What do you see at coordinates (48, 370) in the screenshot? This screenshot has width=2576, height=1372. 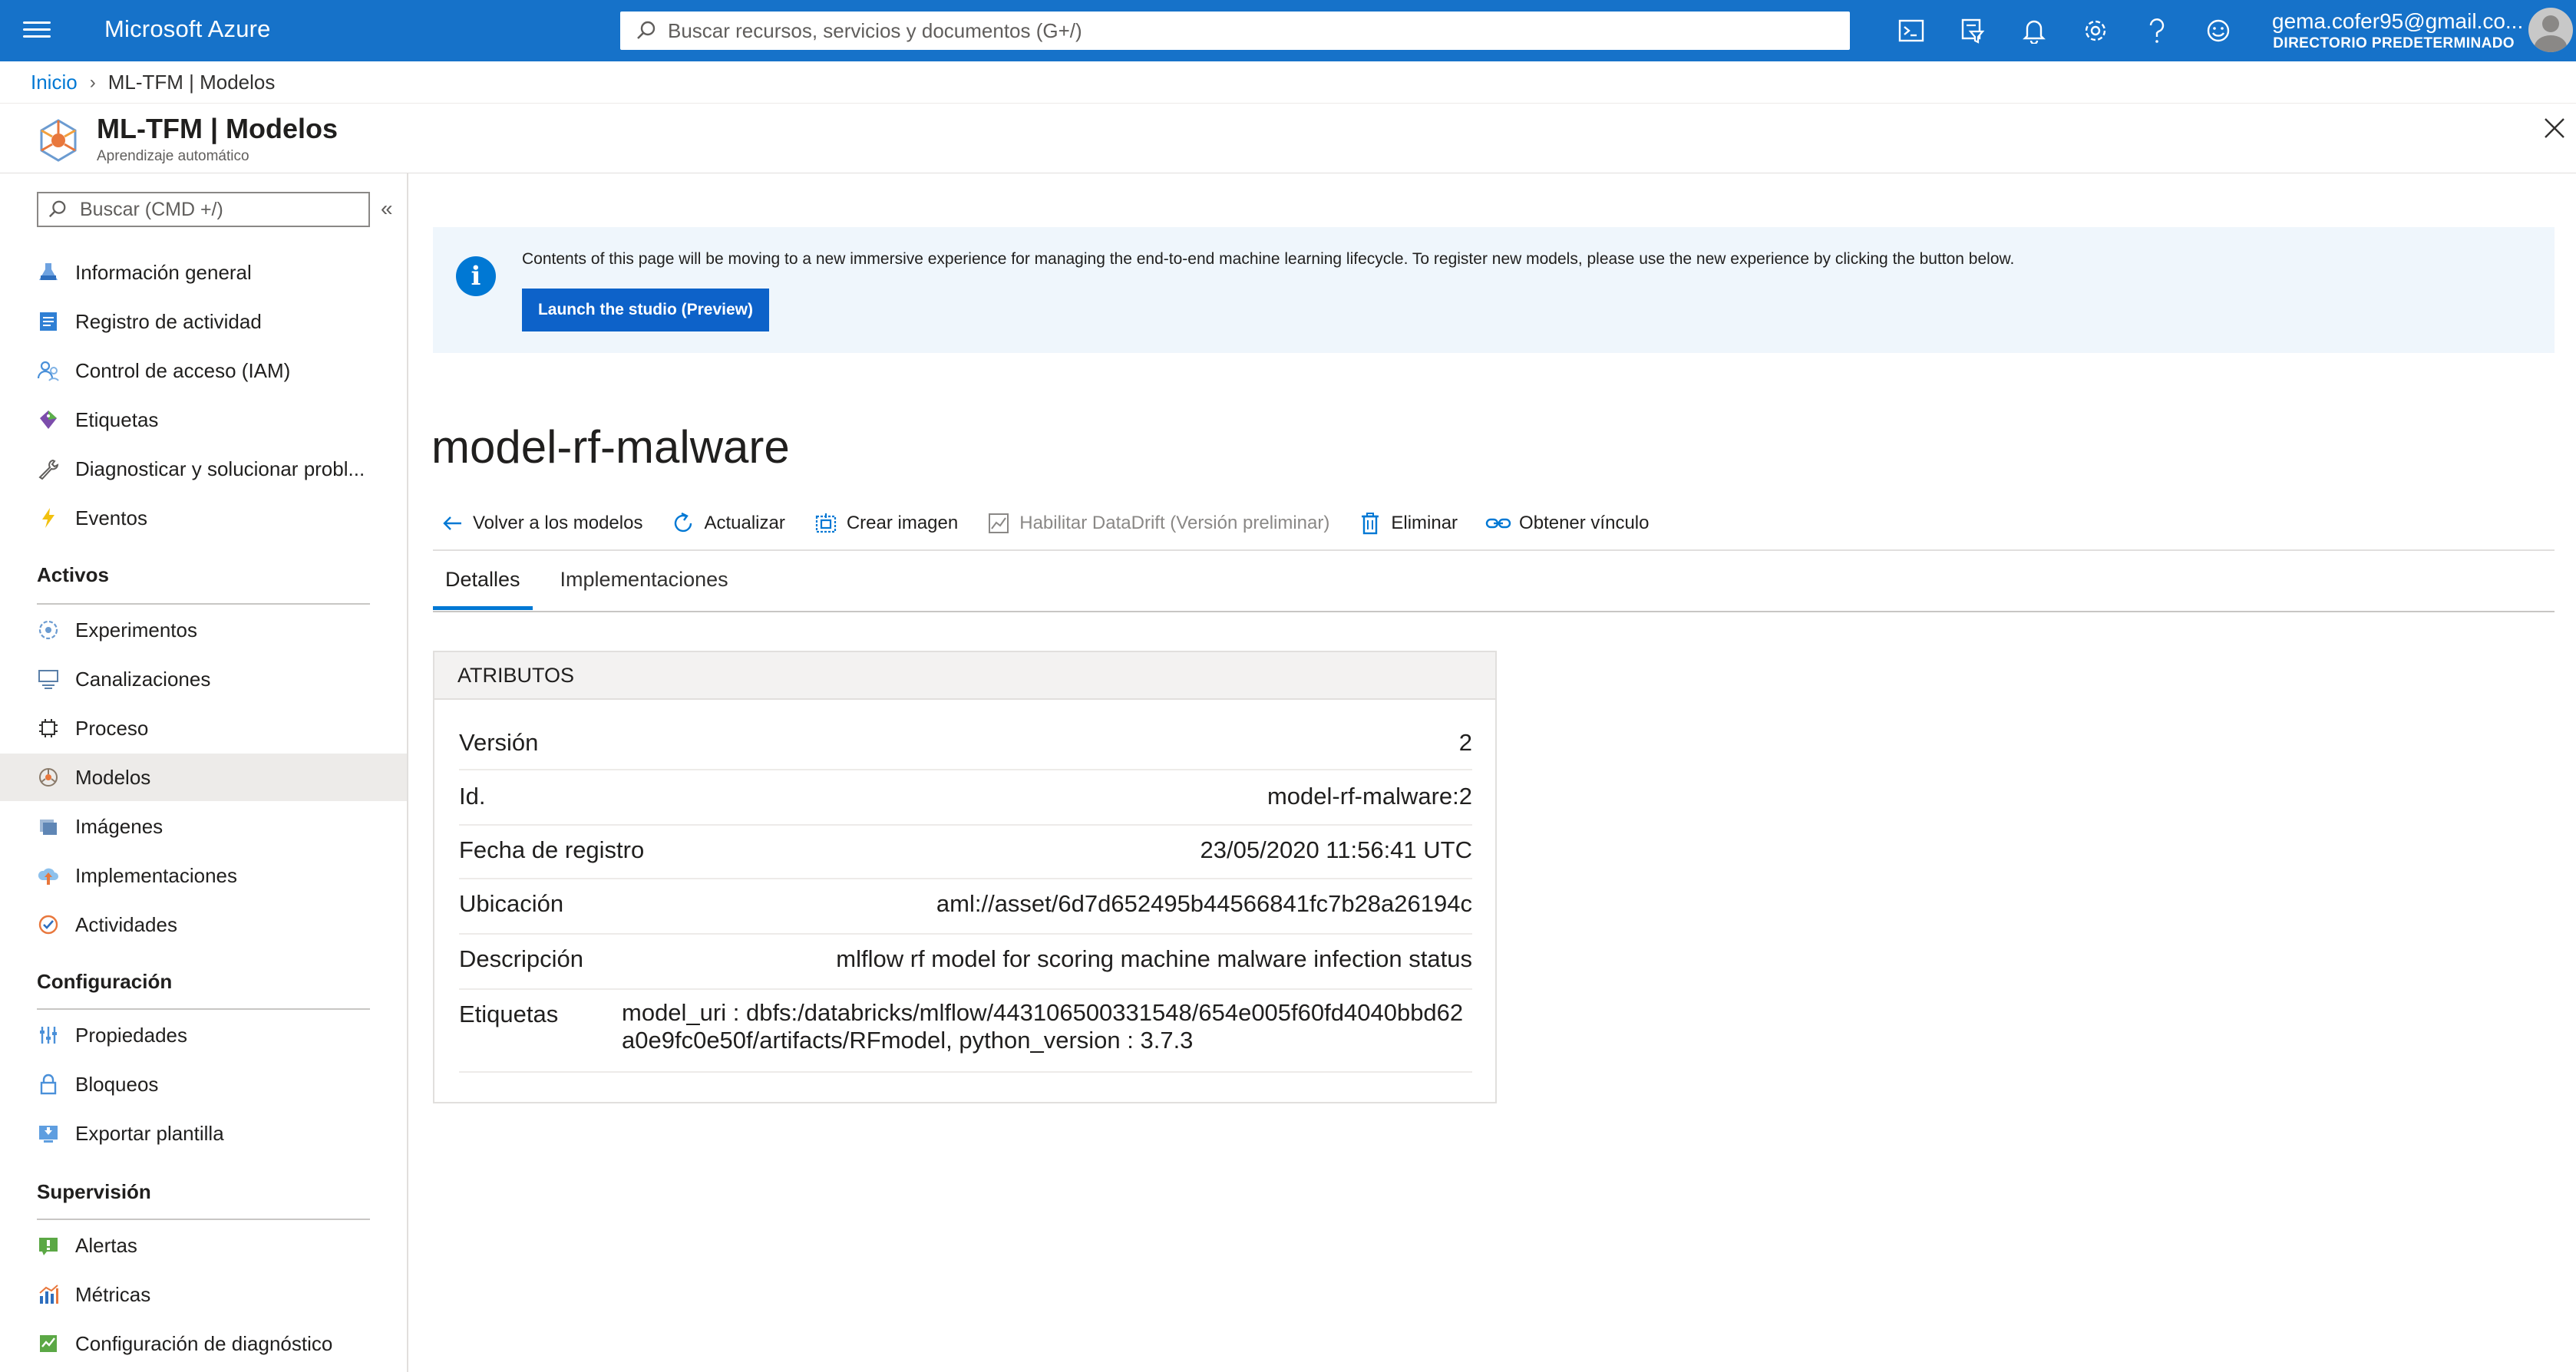 I see `iam-icon` at bounding box center [48, 370].